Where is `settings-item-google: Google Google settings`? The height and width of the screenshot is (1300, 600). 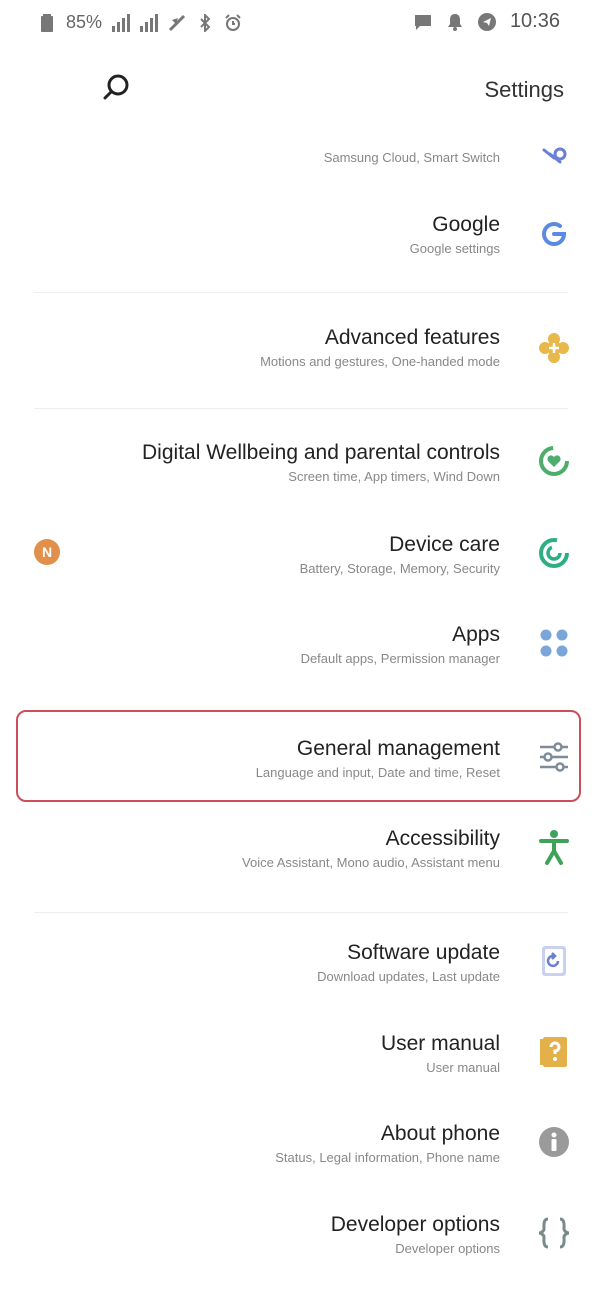
settings-item-google: Google Google settings is located at coordinates (300, 237).